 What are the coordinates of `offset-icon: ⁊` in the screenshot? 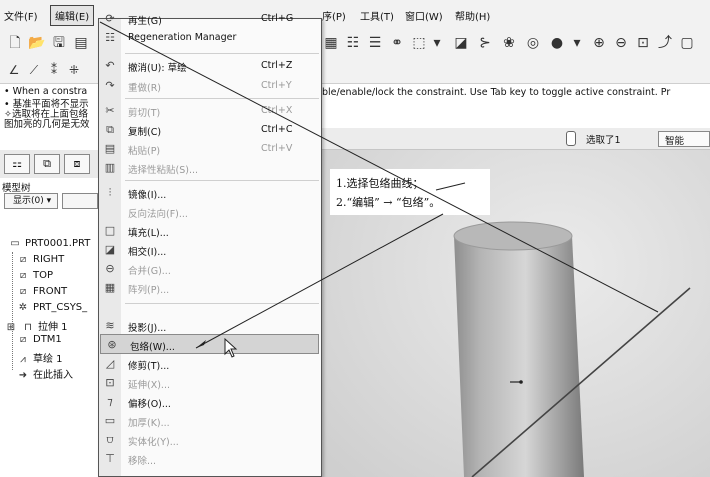 It's located at (110, 401).